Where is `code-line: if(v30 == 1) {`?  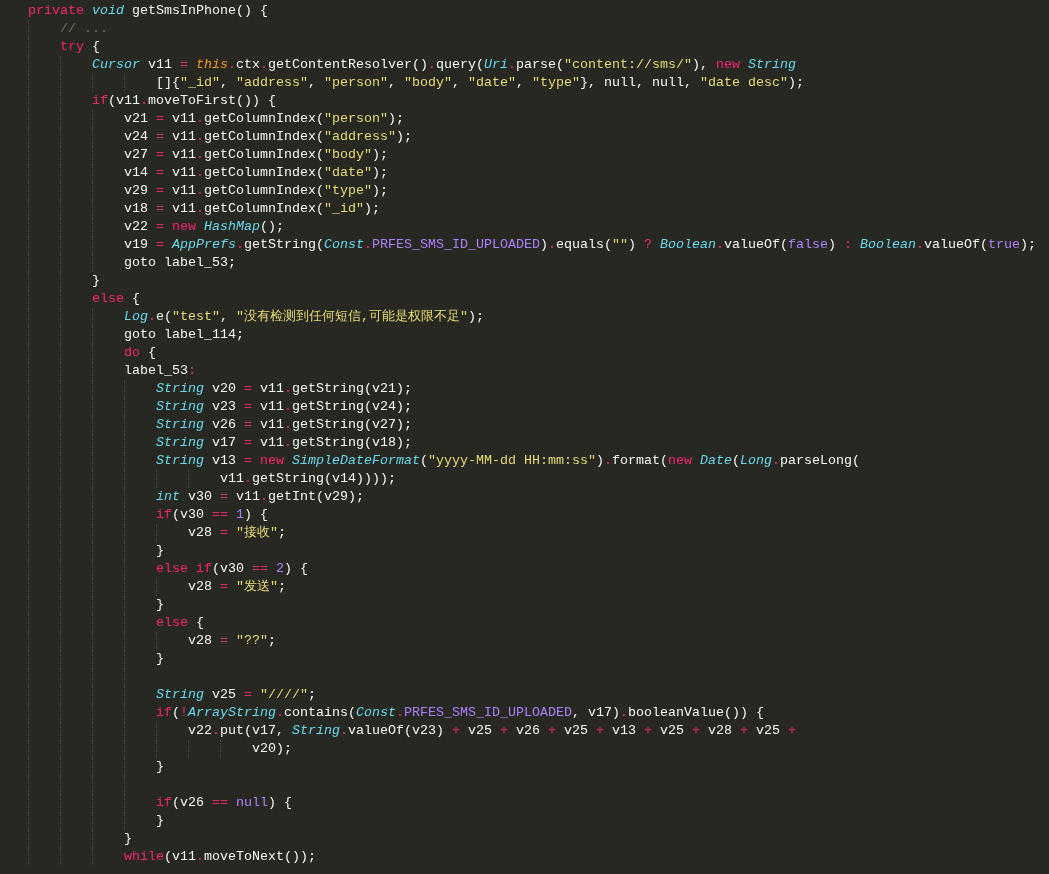
code-line: if(v30 == 1) { is located at coordinates (212, 515).